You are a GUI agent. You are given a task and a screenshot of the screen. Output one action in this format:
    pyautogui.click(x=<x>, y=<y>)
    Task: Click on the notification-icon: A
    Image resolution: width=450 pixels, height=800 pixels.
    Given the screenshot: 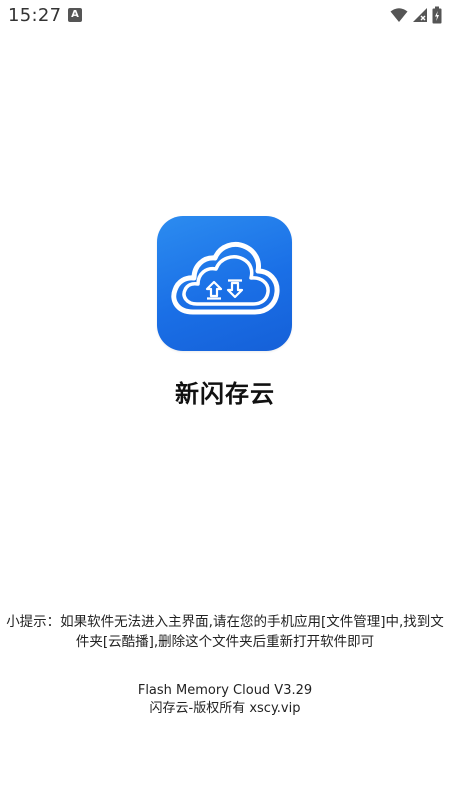 What is the action you would take?
    pyautogui.click(x=75, y=15)
    